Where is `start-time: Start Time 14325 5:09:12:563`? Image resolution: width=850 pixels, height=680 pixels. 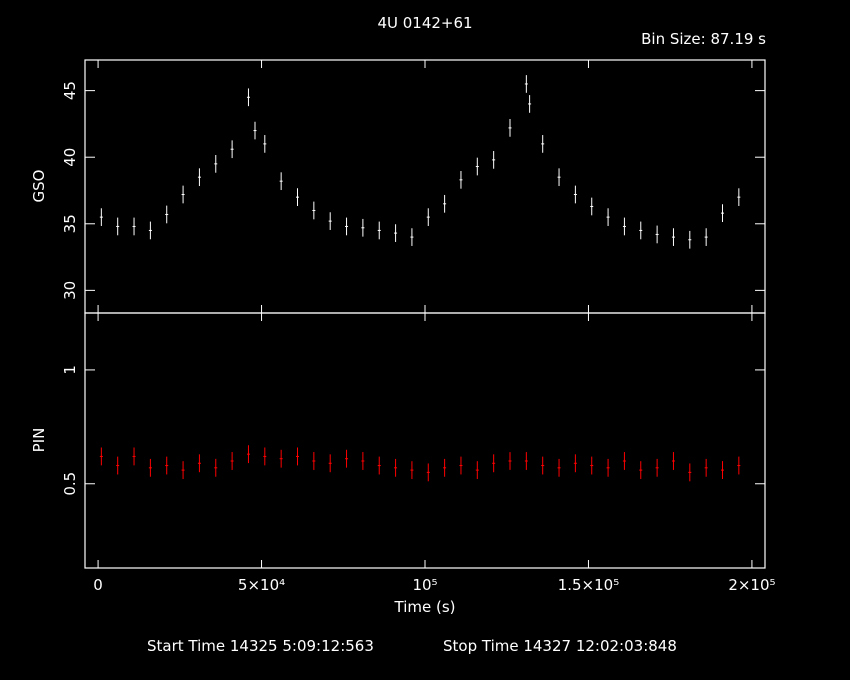 start-time: Start Time 14325 5:09:12:563 is located at coordinates (260, 646).